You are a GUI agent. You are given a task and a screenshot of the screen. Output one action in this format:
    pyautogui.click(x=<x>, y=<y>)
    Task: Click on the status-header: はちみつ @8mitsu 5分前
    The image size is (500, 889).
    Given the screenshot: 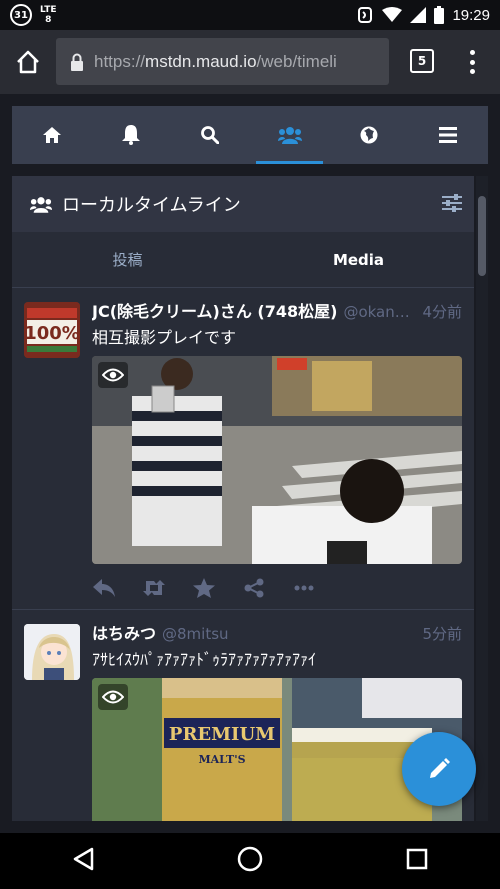 What is the action you would take?
    pyautogui.click(x=277, y=632)
    